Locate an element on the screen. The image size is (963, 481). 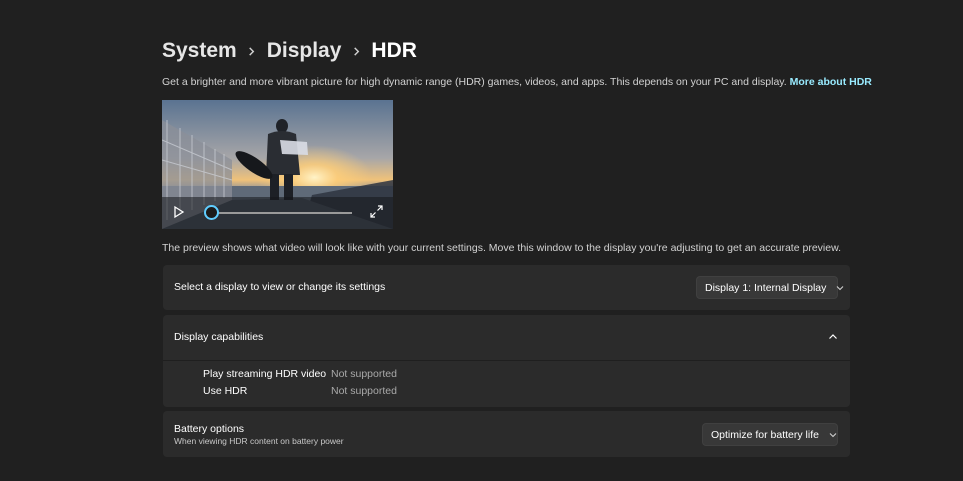
battery-option-dropdown: Optimize for battery life is located at coordinates (770, 434).